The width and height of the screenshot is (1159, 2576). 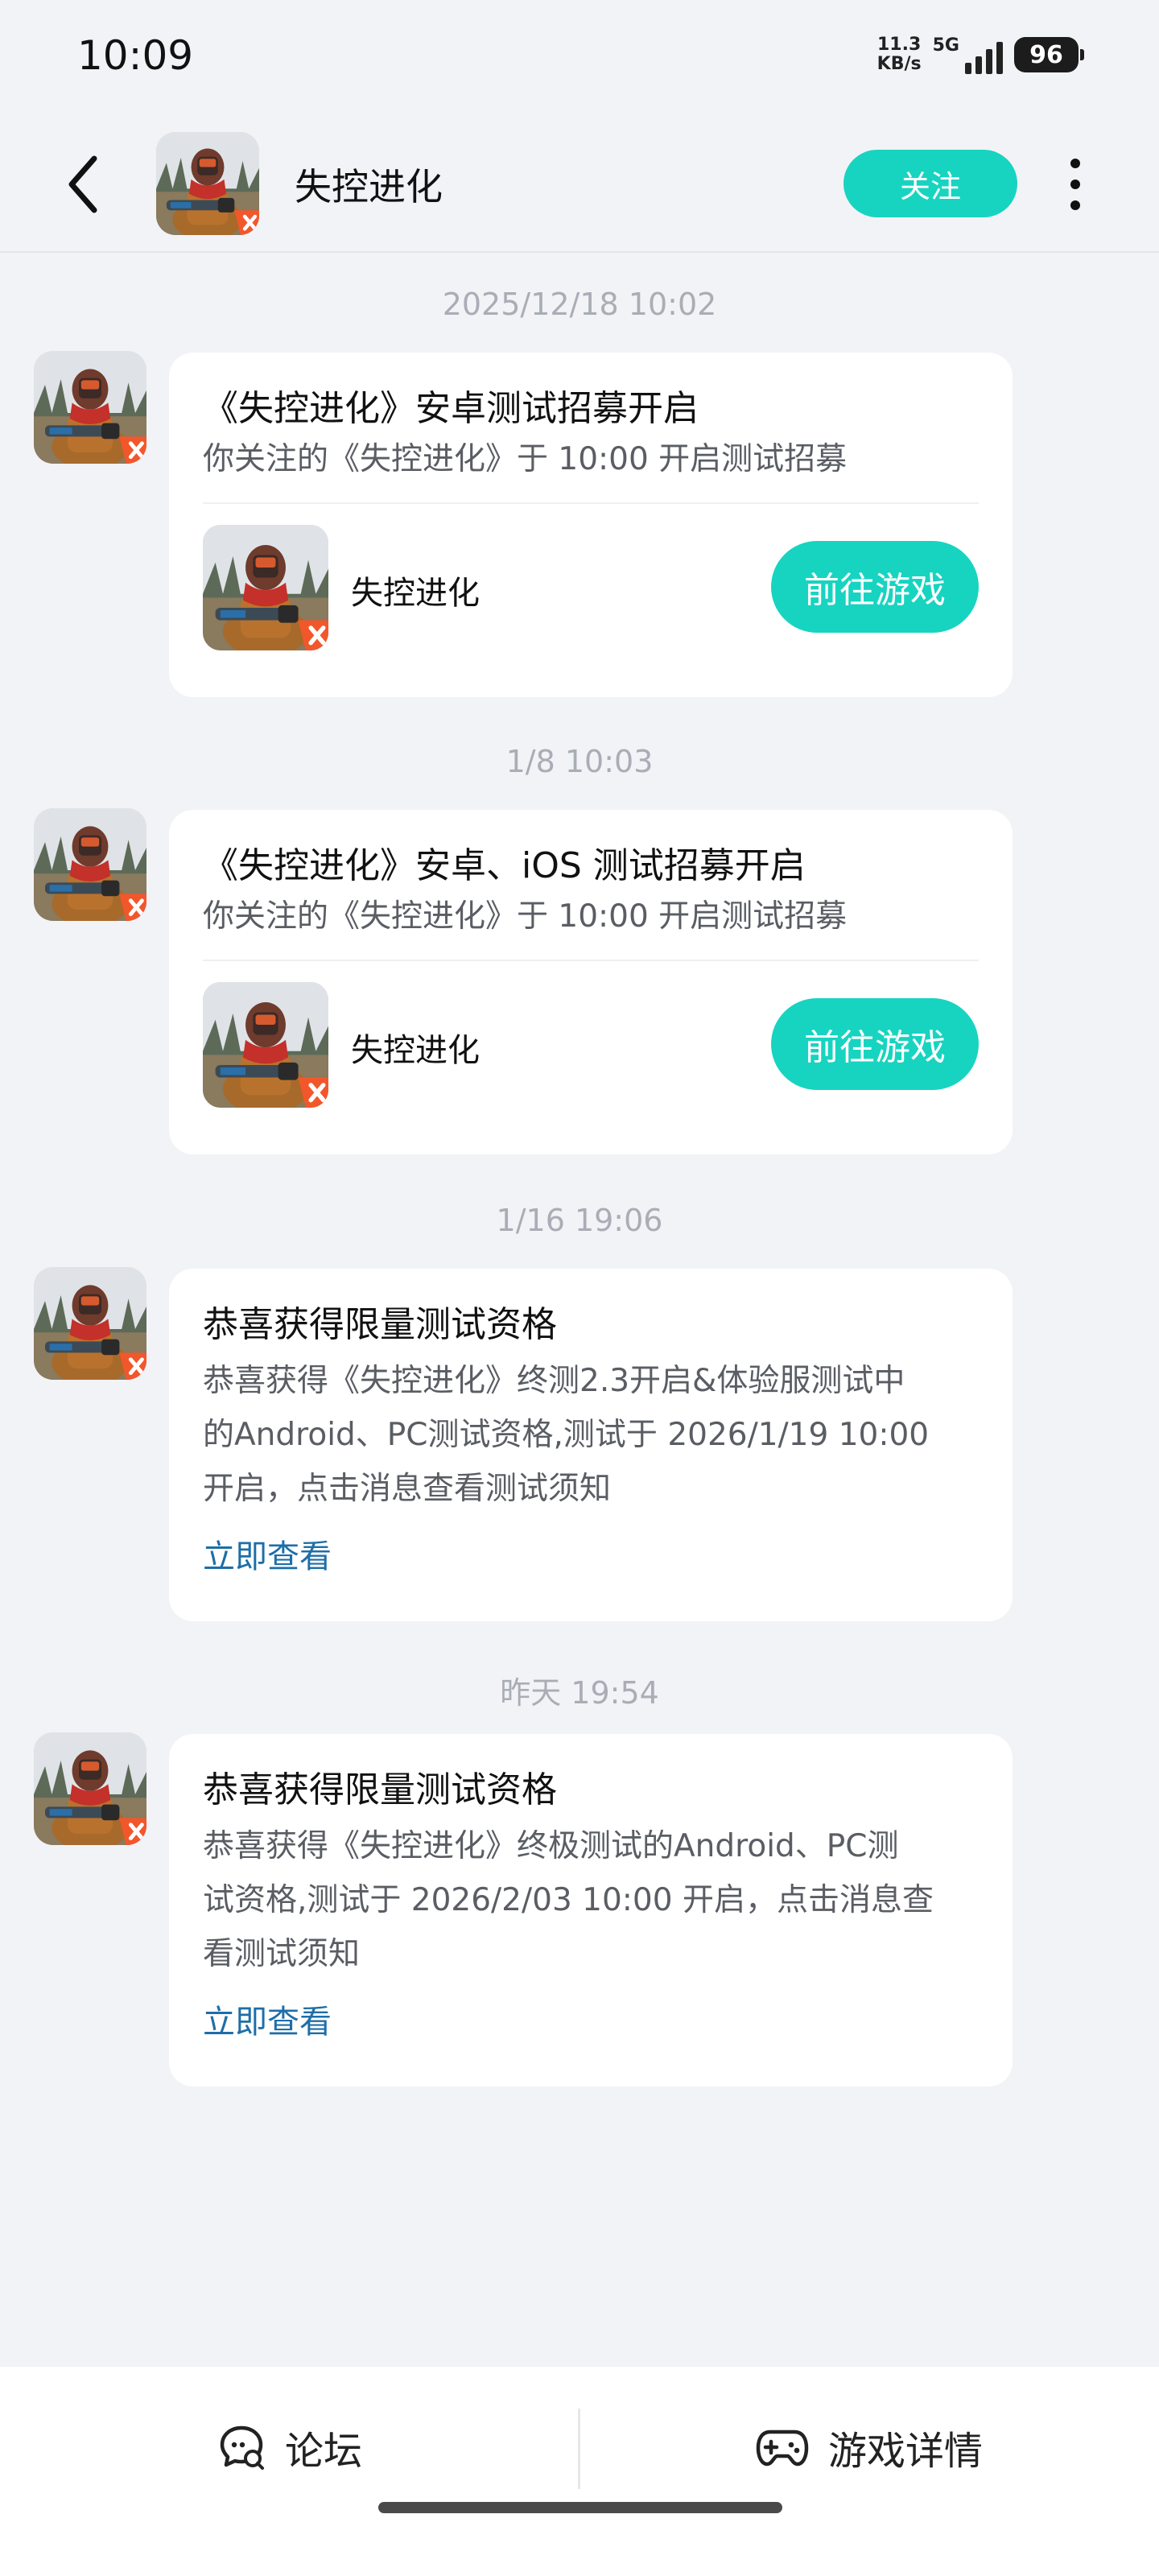 I want to click on signal-icon: 5G, so click(x=968, y=54).